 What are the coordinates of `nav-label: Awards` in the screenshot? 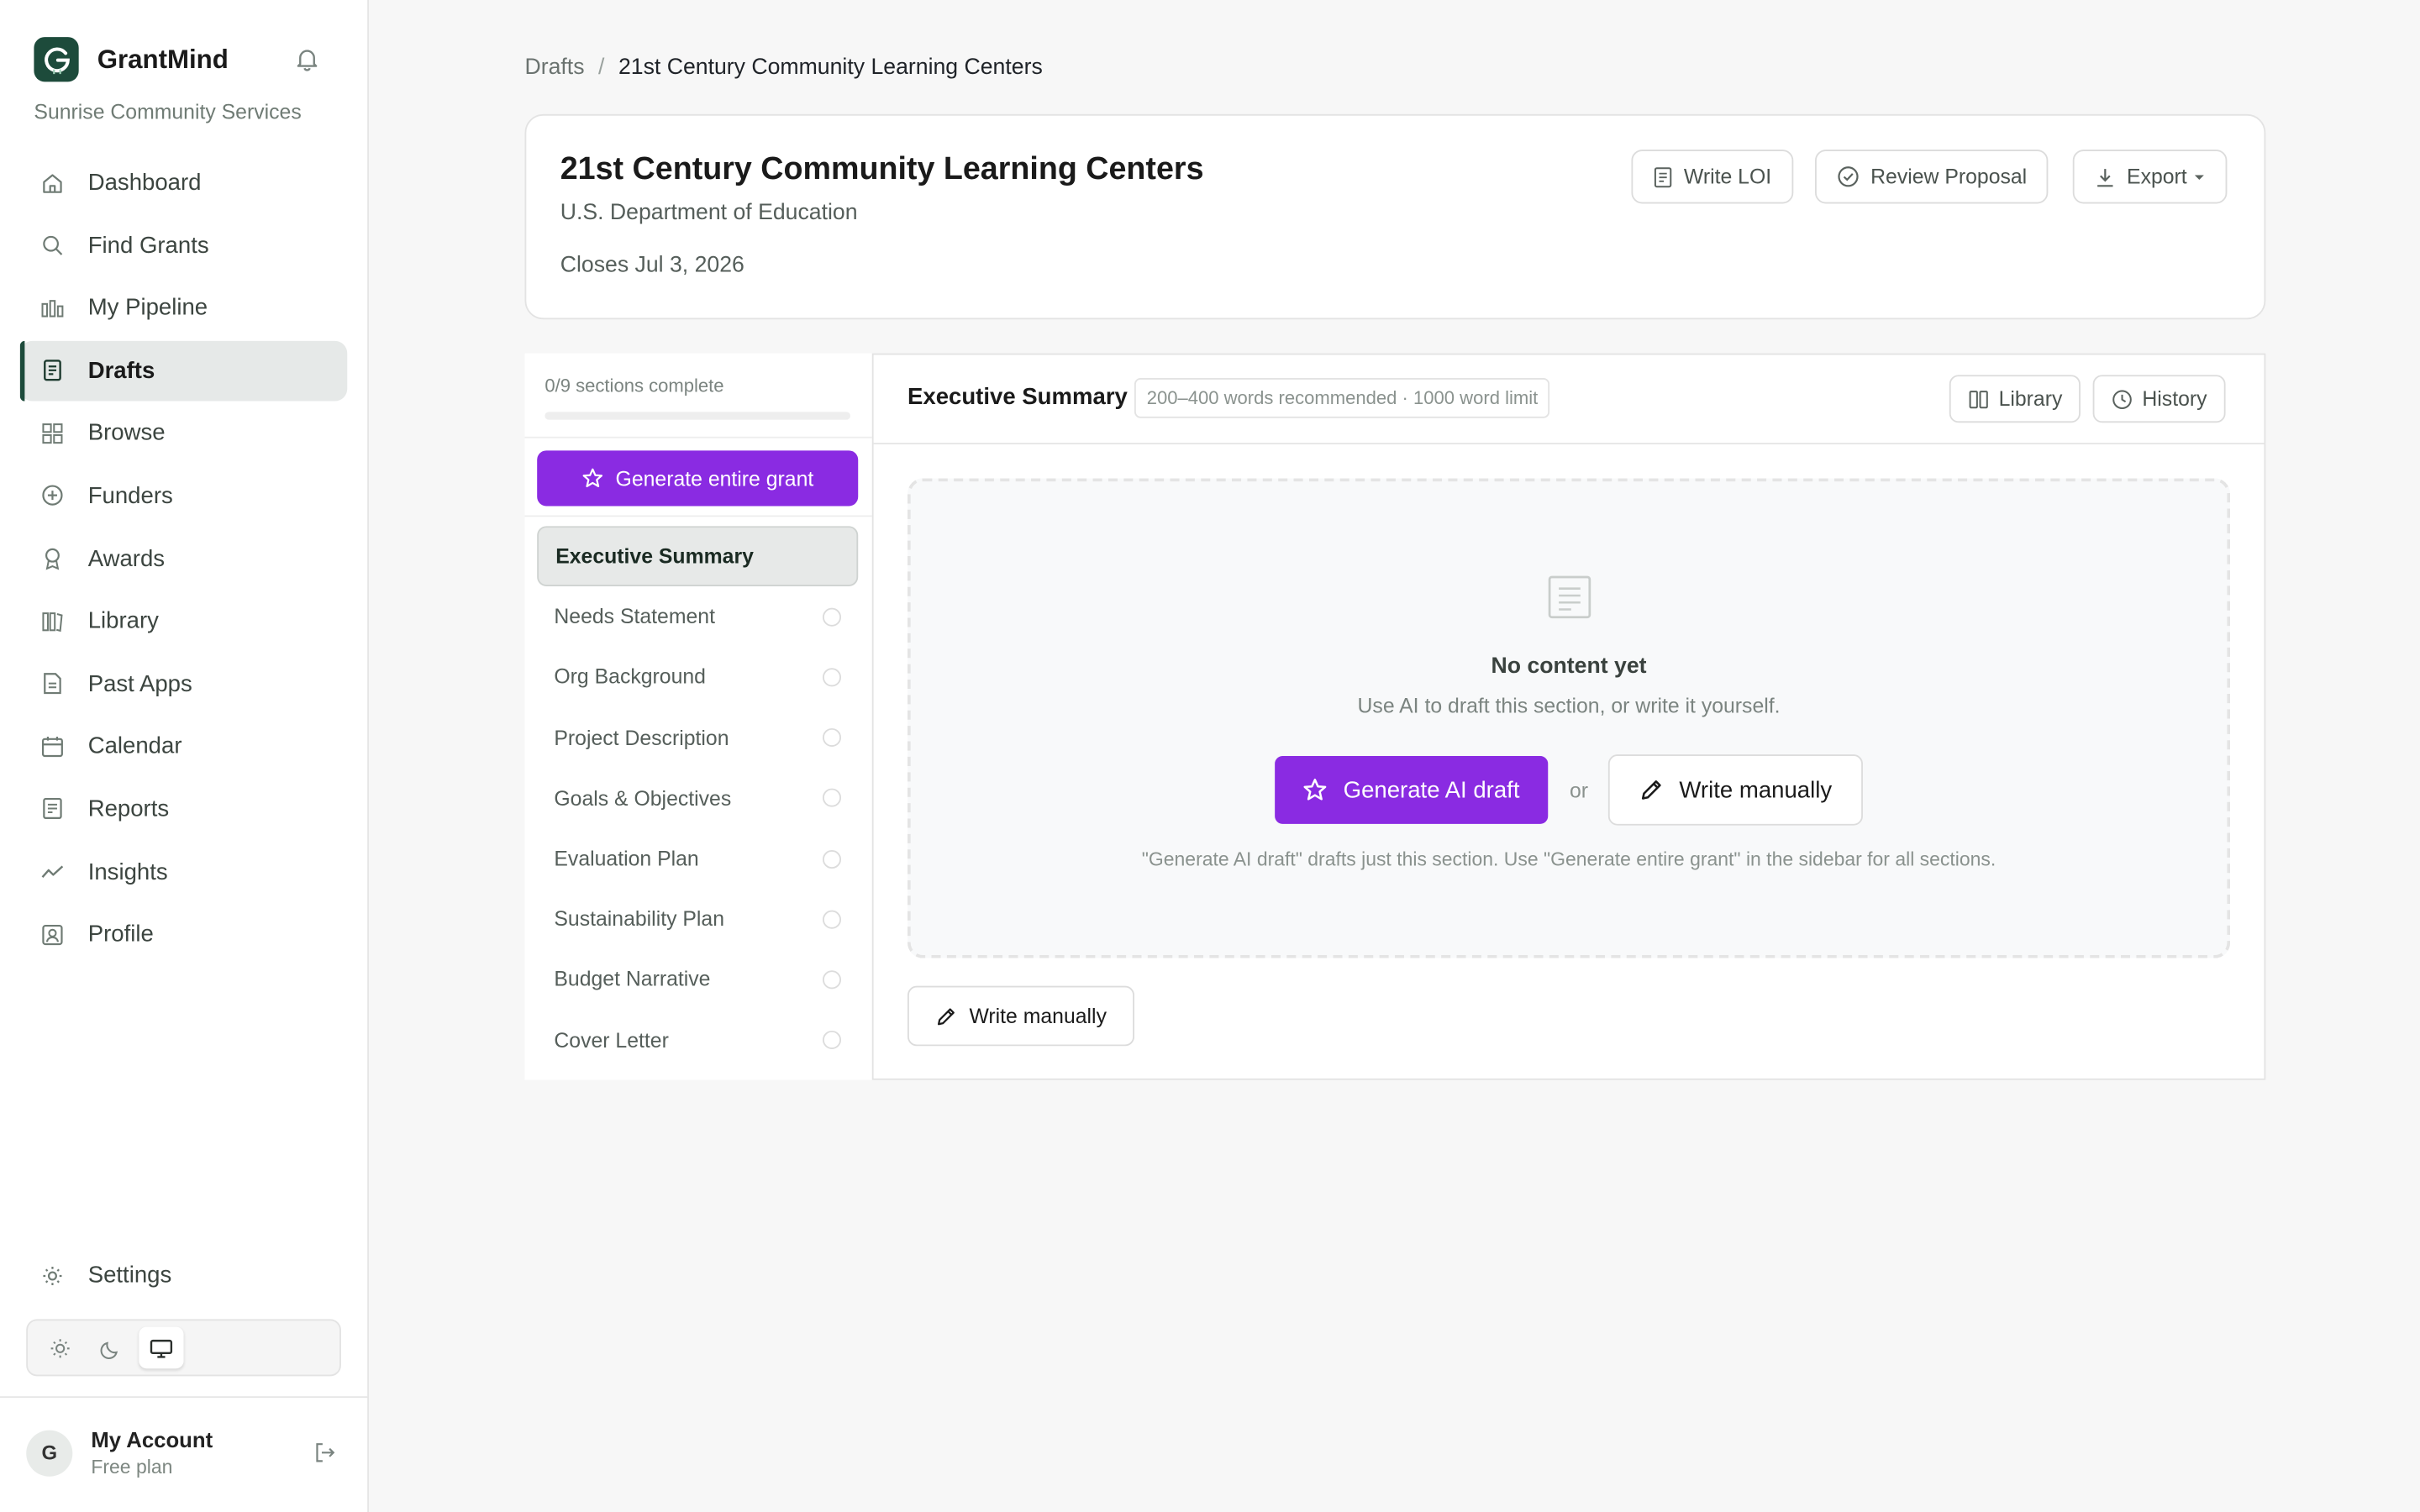 It's located at (127, 558).